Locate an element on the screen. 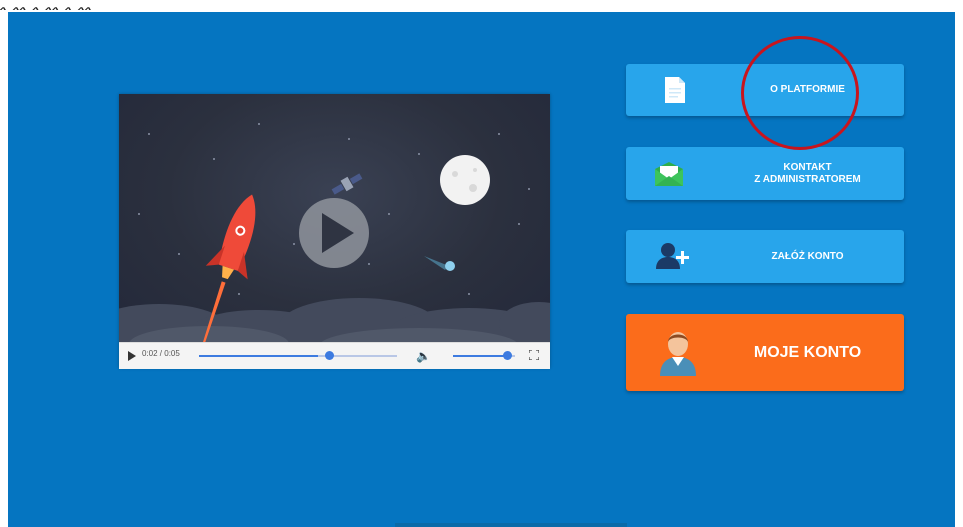  volume-icon: 🔈 is located at coordinates (423, 356).